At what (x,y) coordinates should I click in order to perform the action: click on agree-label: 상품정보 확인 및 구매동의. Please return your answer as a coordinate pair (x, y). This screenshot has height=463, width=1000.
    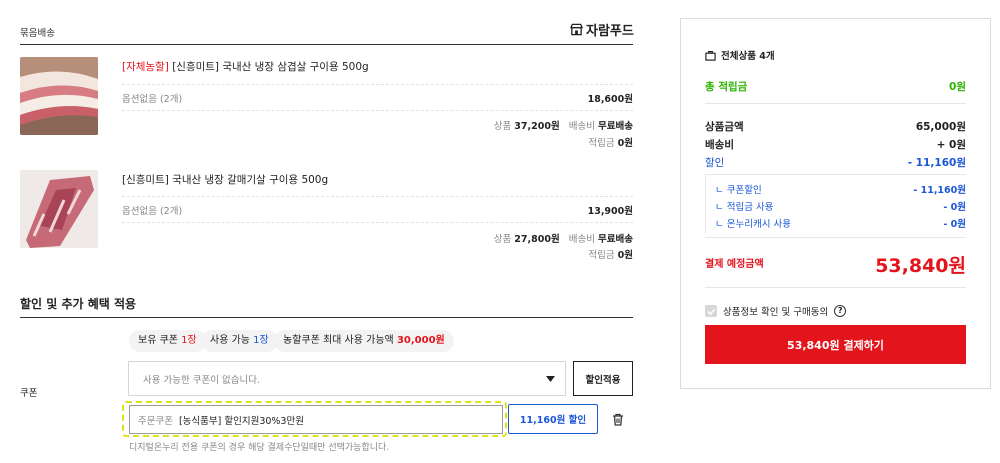
    Looking at the image, I should click on (776, 312).